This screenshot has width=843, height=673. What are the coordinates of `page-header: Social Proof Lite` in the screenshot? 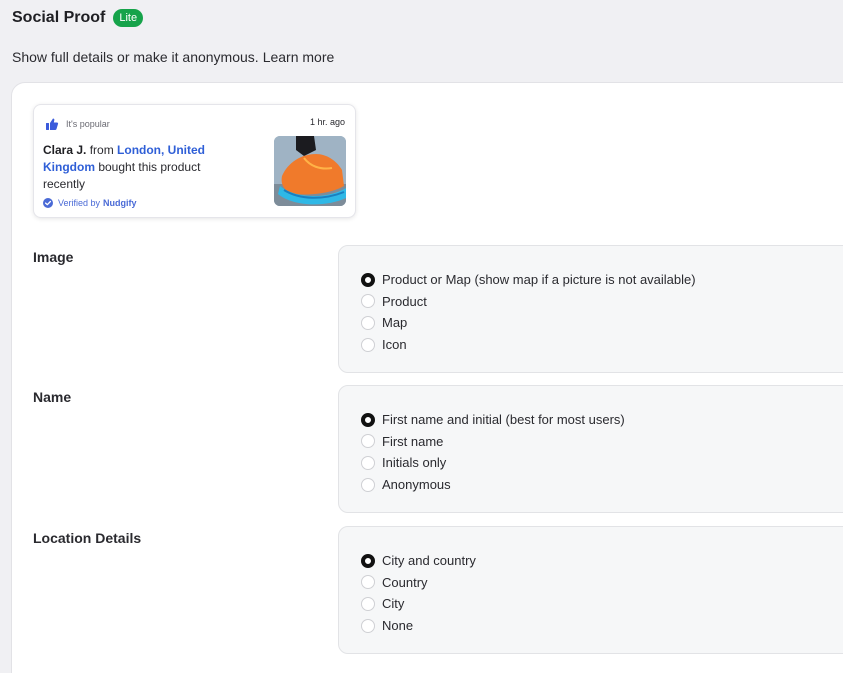 It's located at (78, 18).